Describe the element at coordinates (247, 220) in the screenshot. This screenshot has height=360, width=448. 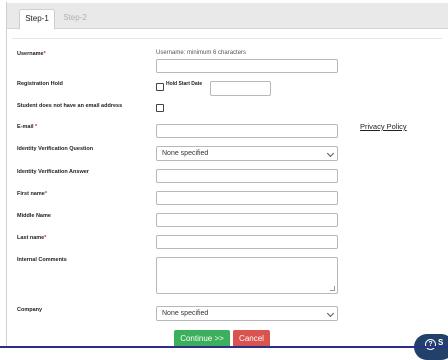
I see `middle-name-input` at that location.